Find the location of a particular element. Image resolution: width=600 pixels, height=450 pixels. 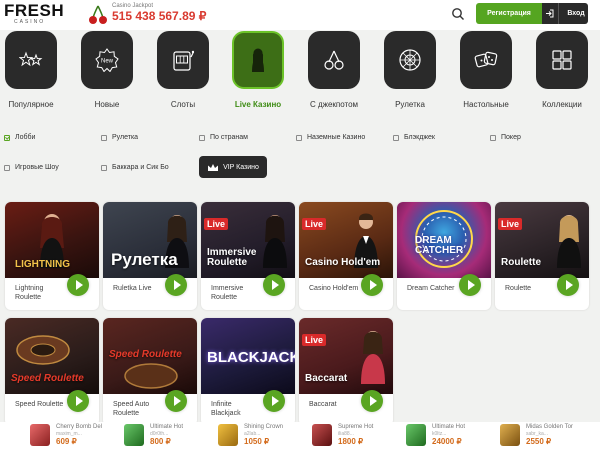

game-card-ruletka-live: Рулетка Ruletka Live is located at coordinates (150, 256).